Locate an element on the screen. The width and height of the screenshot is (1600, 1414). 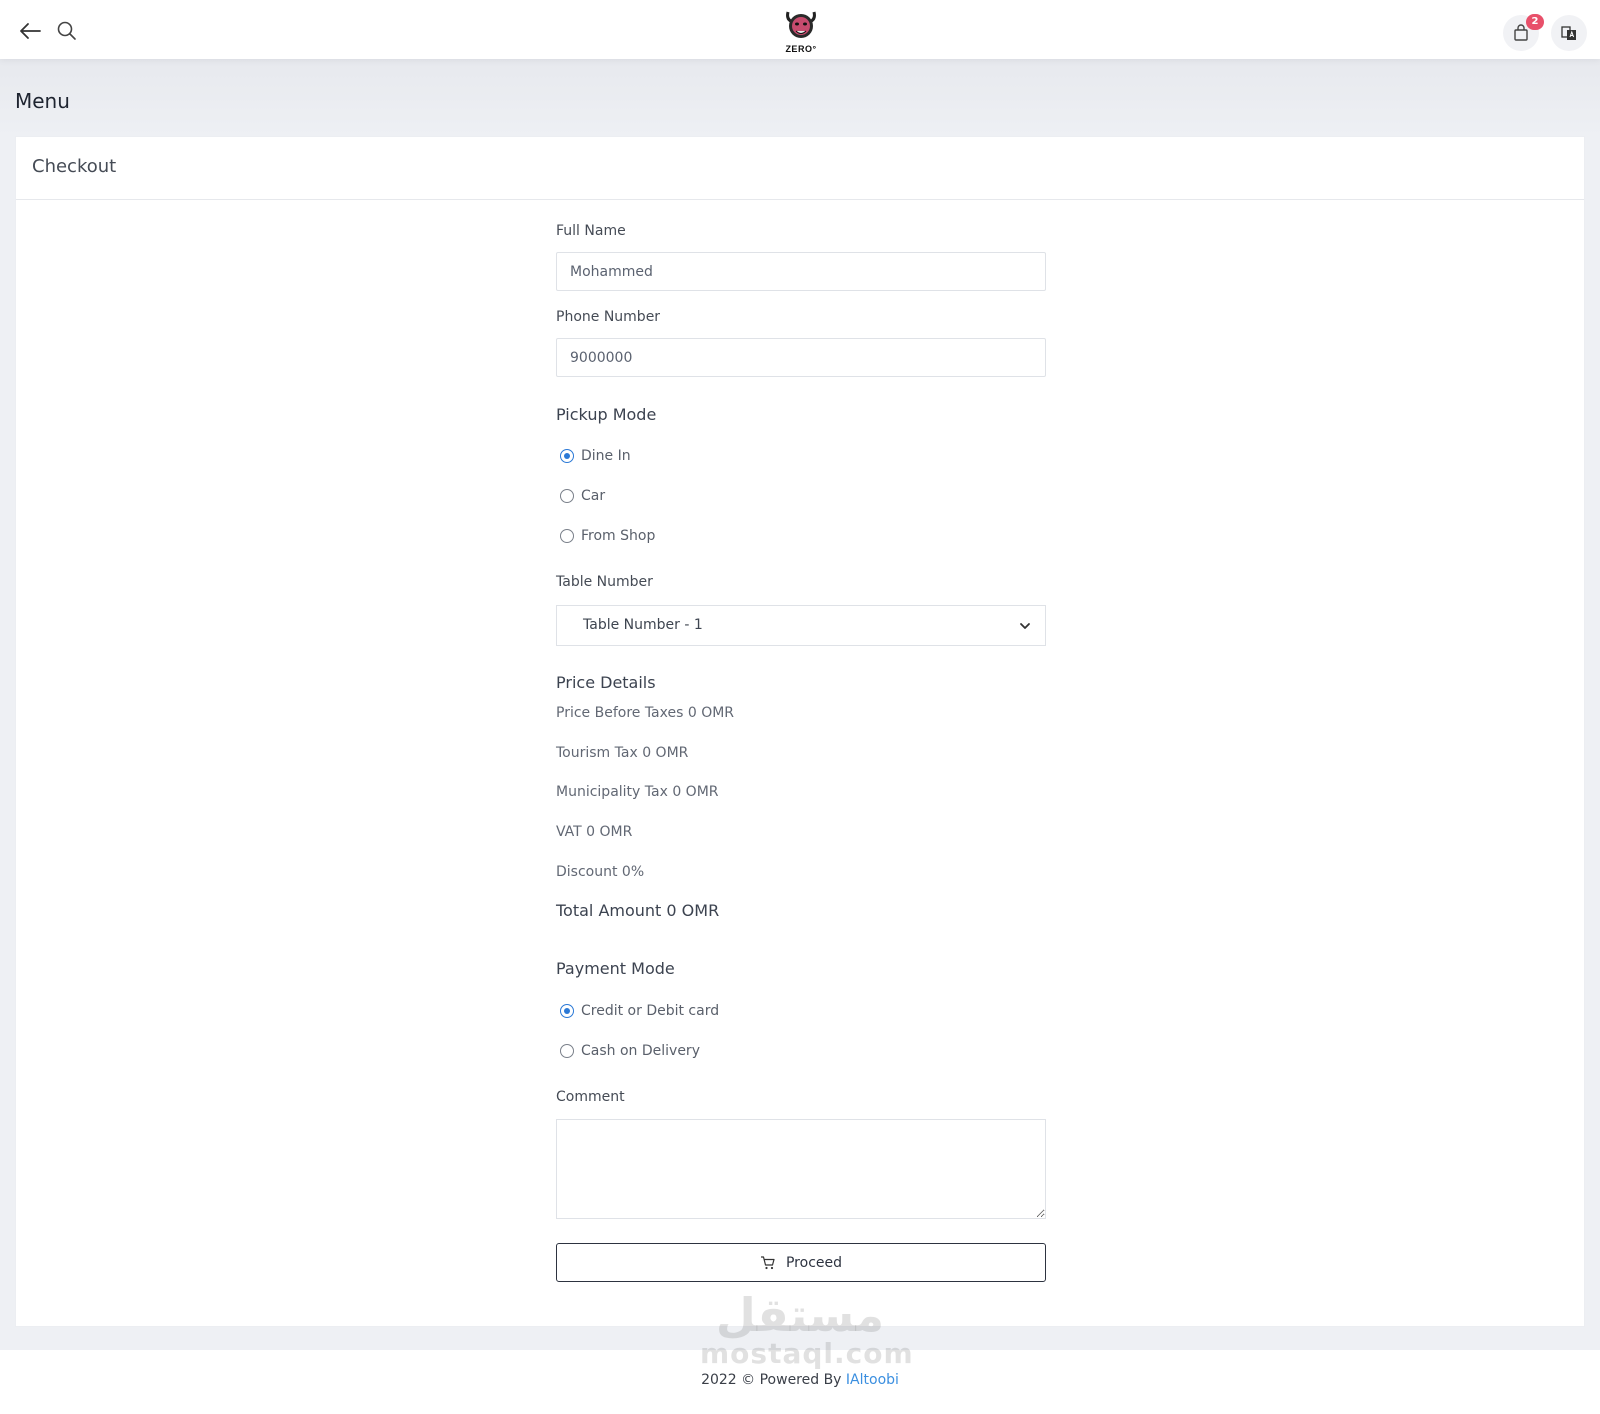
pickup-option-car: Car is located at coordinates (582, 496).